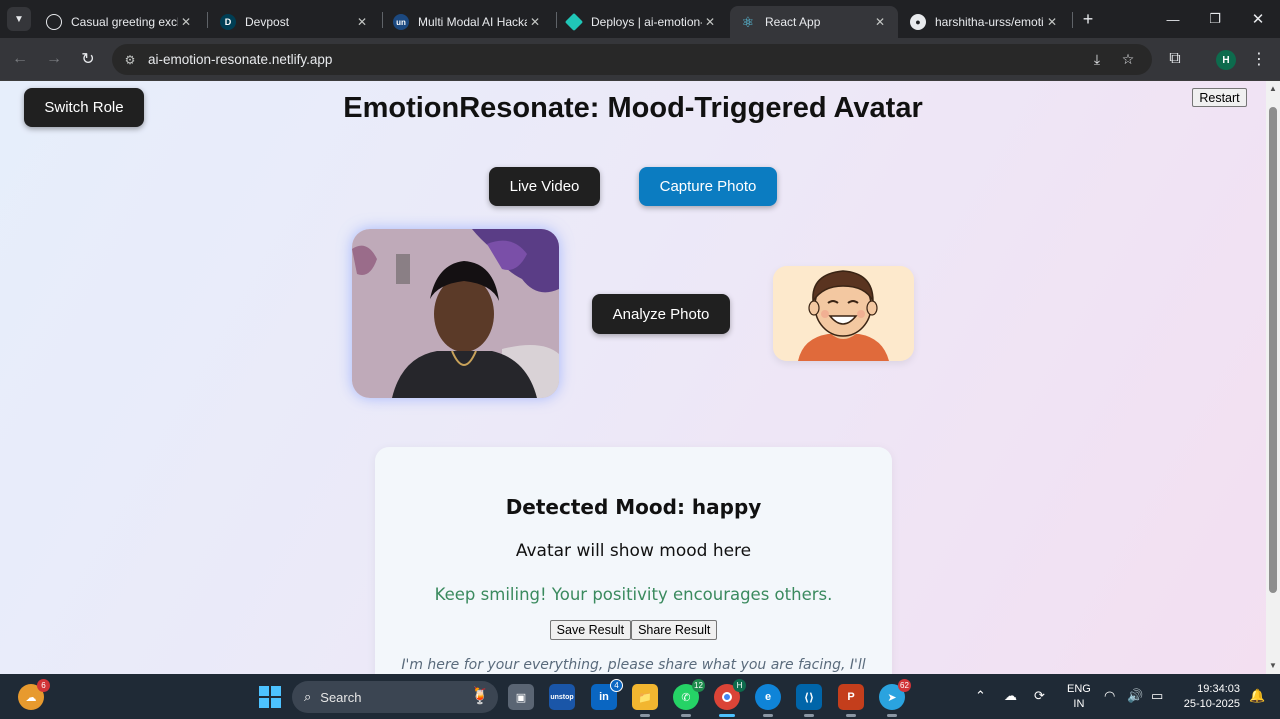  I want to click on tab-title: React App, so click(793, 22).